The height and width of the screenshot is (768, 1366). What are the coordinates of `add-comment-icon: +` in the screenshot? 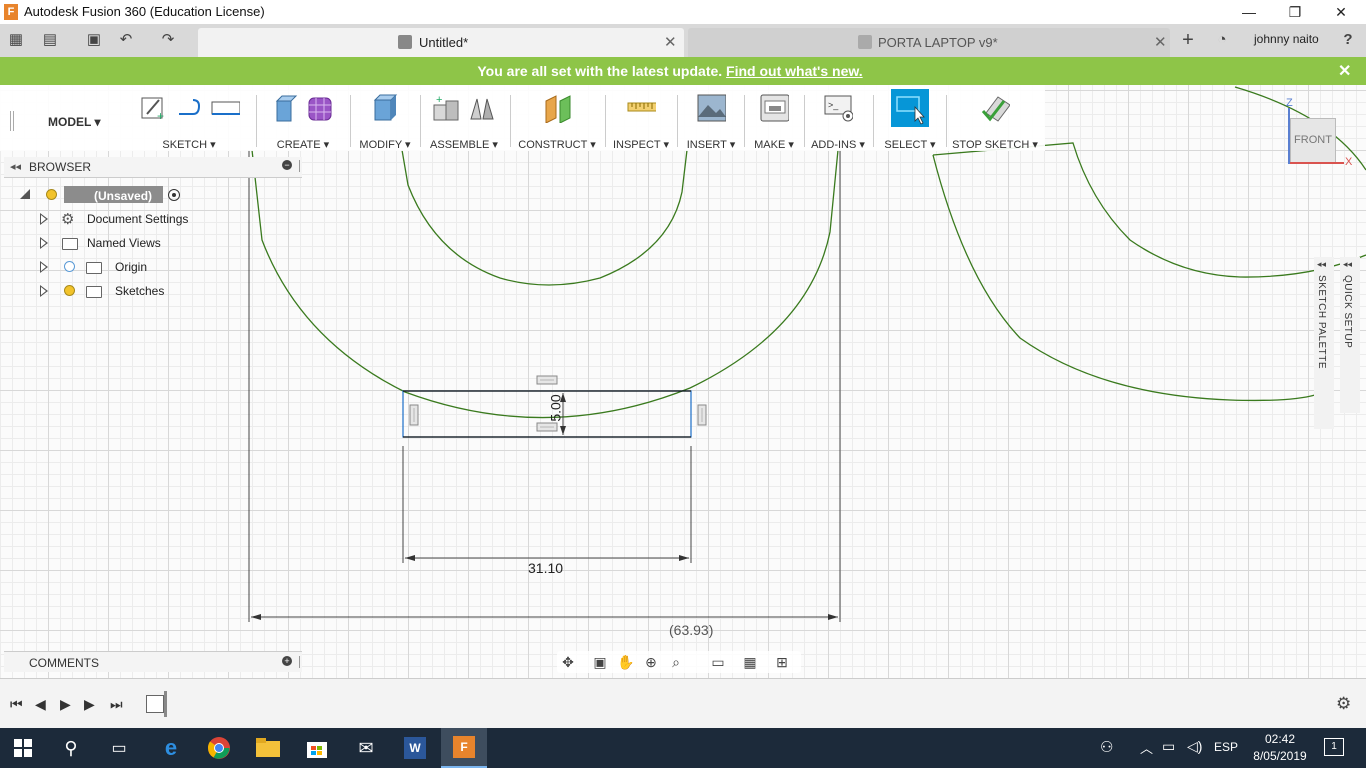 It's located at (287, 661).